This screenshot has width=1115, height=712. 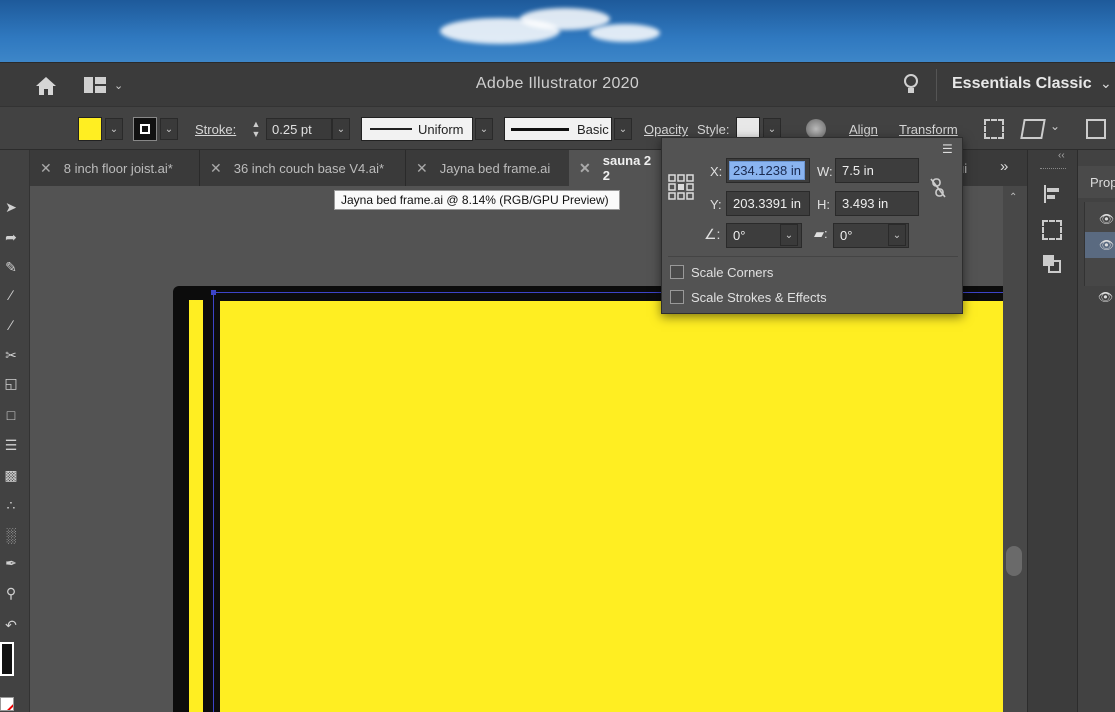 I want to click on w-input: 7.5 in, so click(x=877, y=170).